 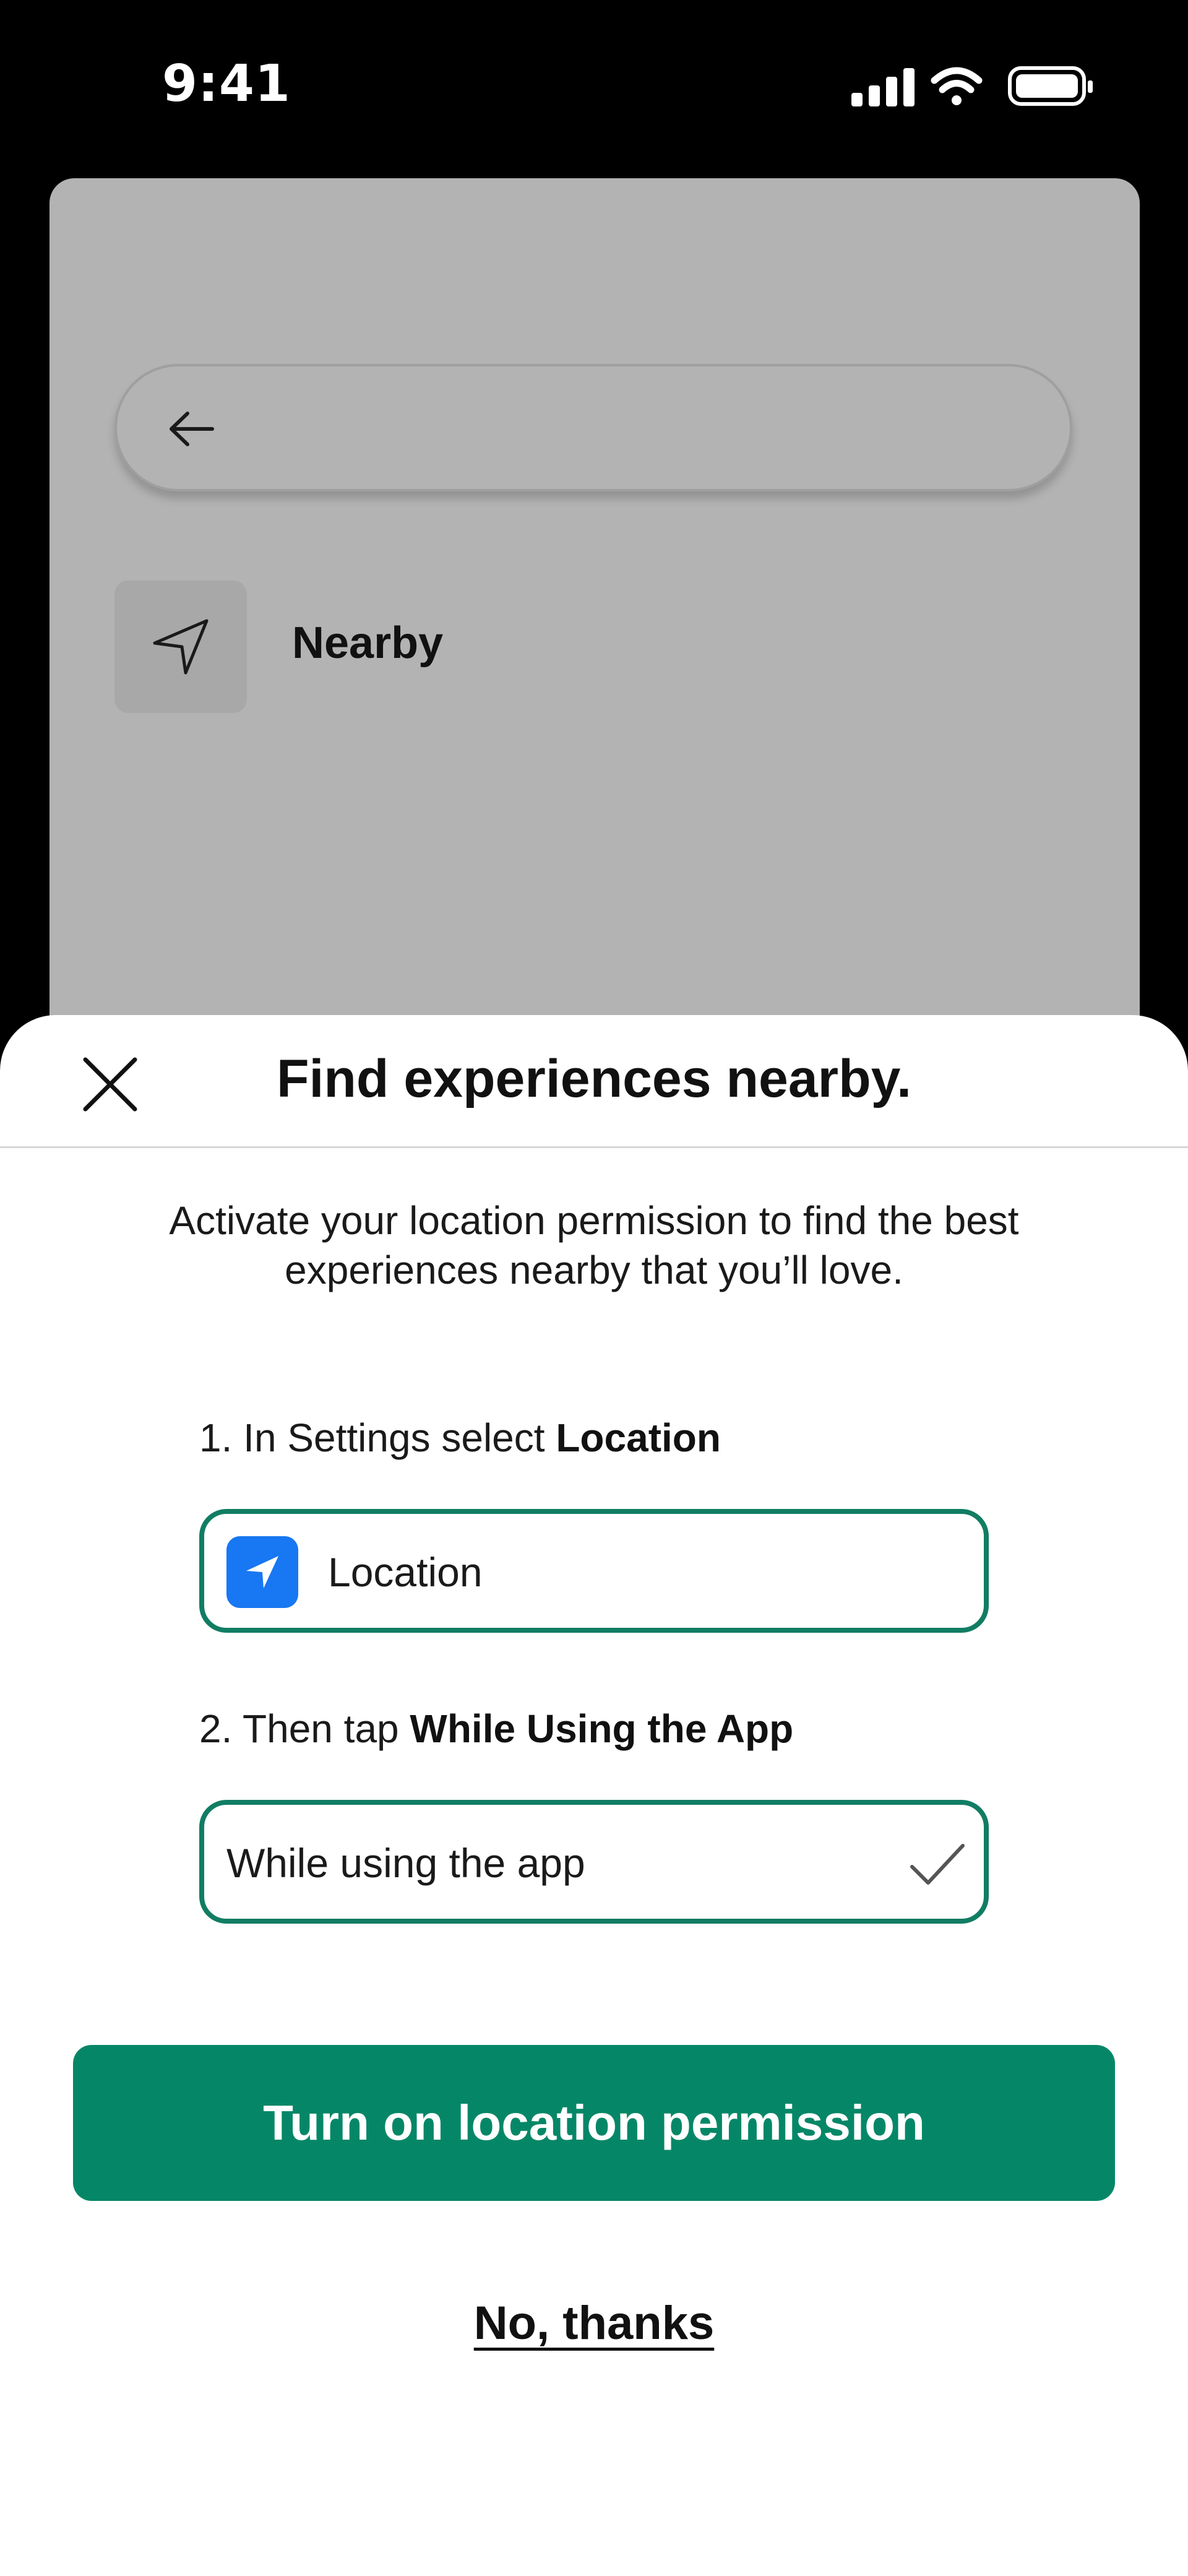 I want to click on cellular-signal-icon, so click(x=883, y=87).